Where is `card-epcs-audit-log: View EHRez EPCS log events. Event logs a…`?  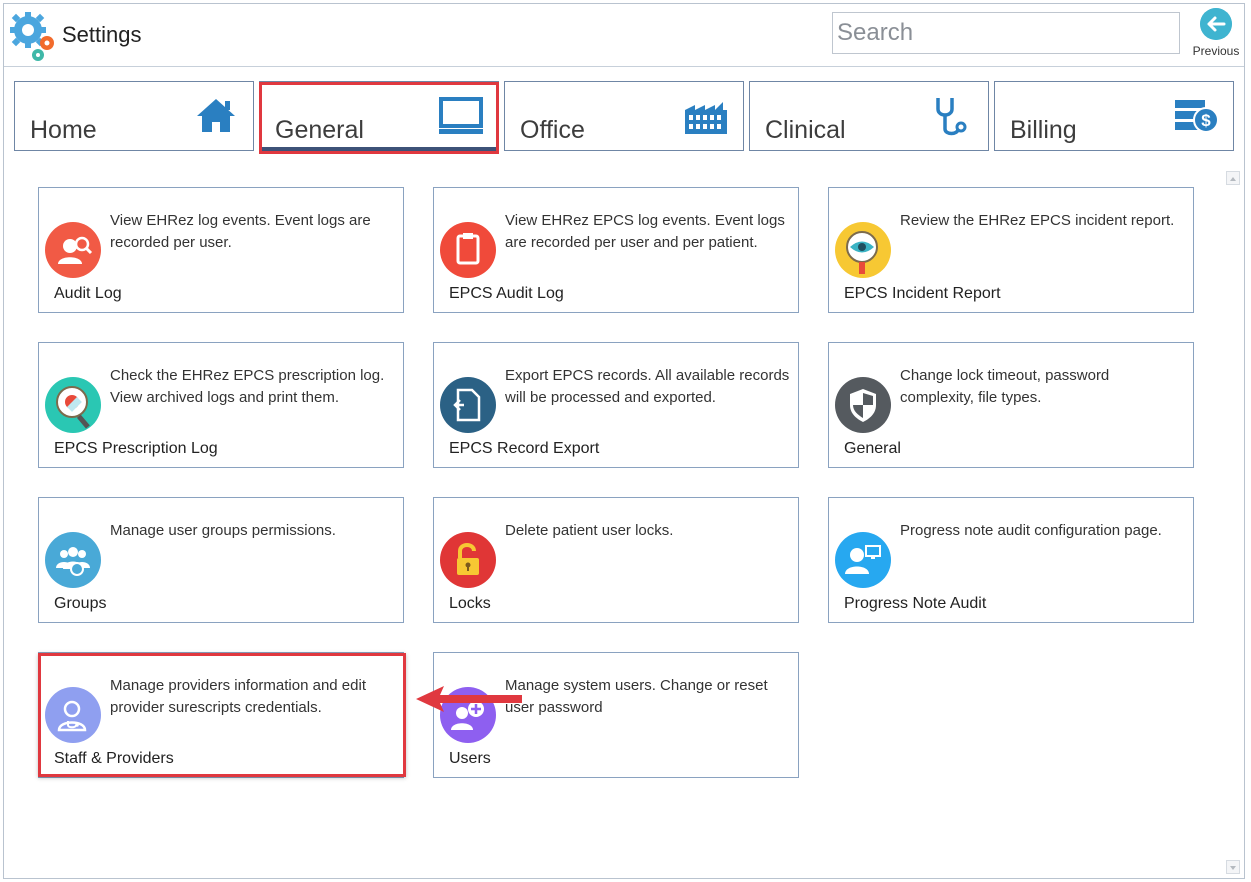
card-epcs-audit-log: View EHRez EPCS log events. Event logs a… is located at coordinates (616, 250).